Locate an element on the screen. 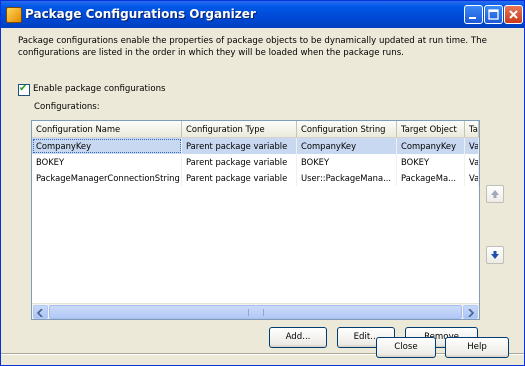 The height and width of the screenshot is (366, 525). scrollbar-thumb is located at coordinates (255, 312).